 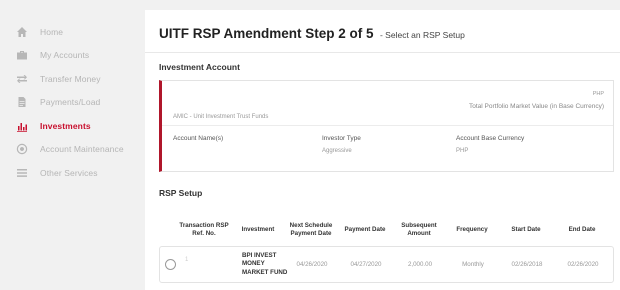 I want to click on rsp-select-radio, so click(x=170, y=264).